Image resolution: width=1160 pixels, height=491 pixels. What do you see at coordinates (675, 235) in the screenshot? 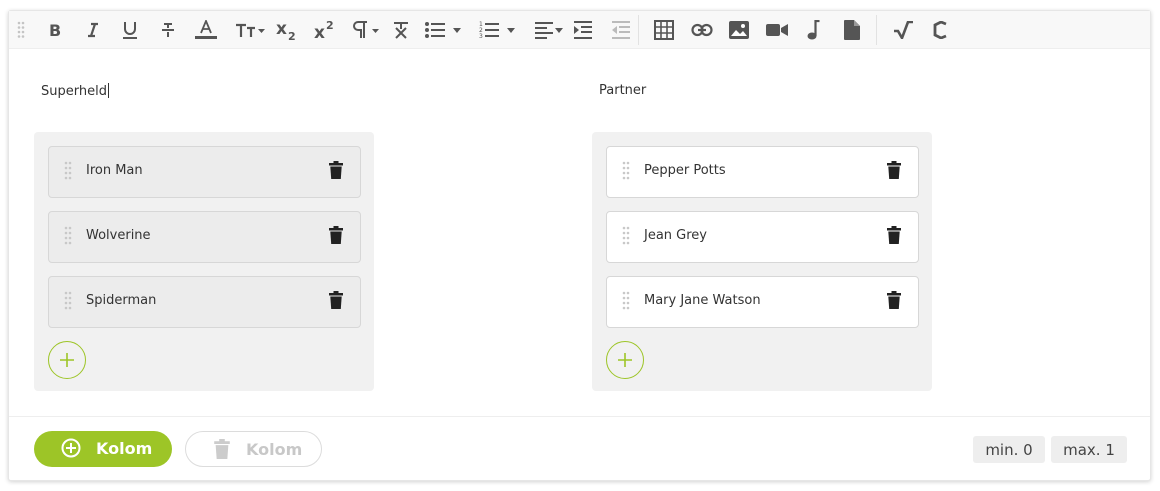
I see `item-label: Jean Grey` at bounding box center [675, 235].